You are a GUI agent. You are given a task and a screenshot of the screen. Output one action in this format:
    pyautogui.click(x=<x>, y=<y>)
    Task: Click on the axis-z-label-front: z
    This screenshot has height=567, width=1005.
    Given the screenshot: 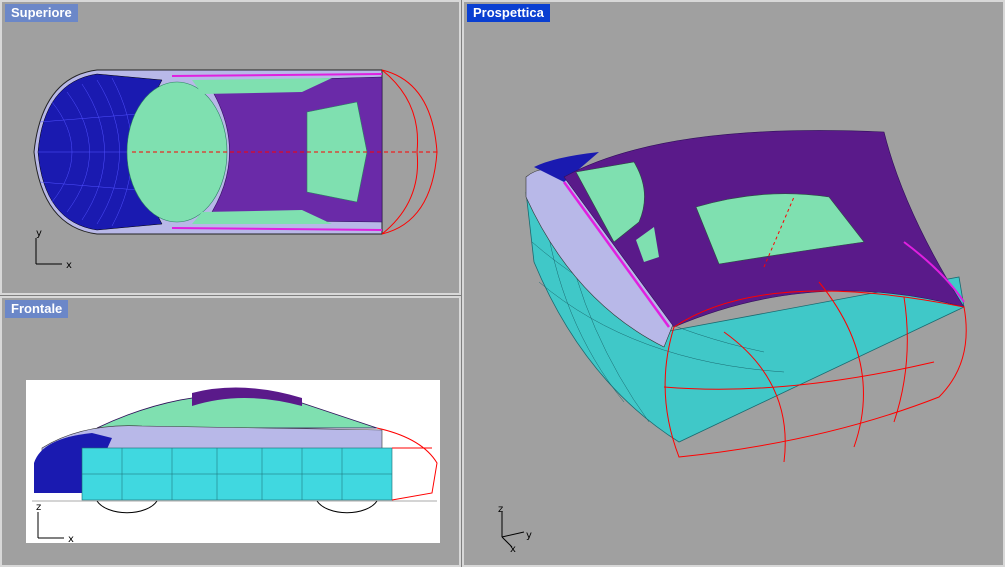 What is the action you would take?
    pyautogui.click(x=38, y=507)
    